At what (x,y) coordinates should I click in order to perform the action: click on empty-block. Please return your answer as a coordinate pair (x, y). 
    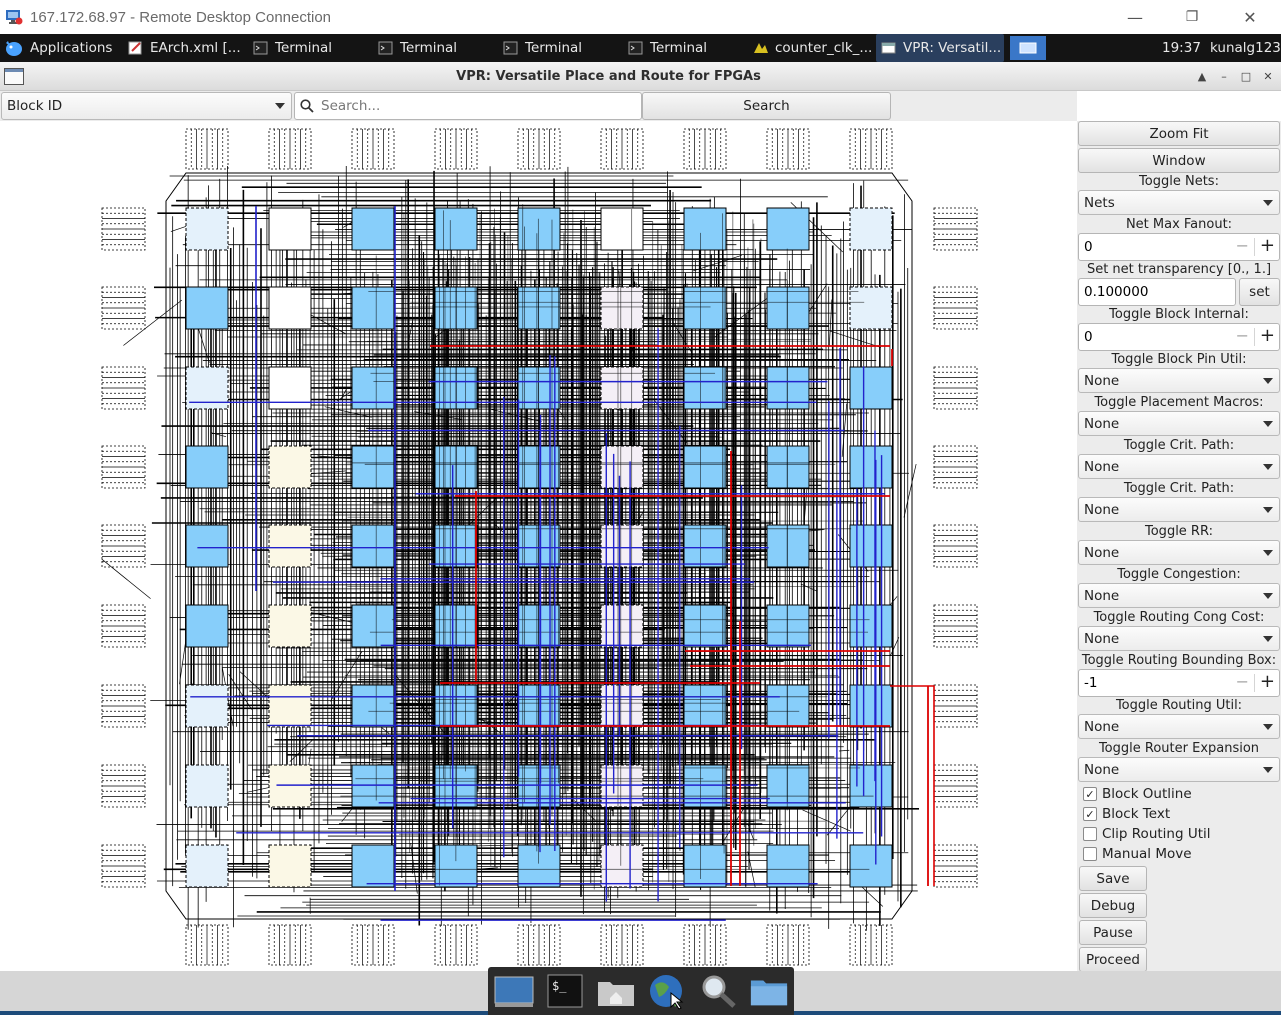
    Looking at the image, I should click on (290, 229).